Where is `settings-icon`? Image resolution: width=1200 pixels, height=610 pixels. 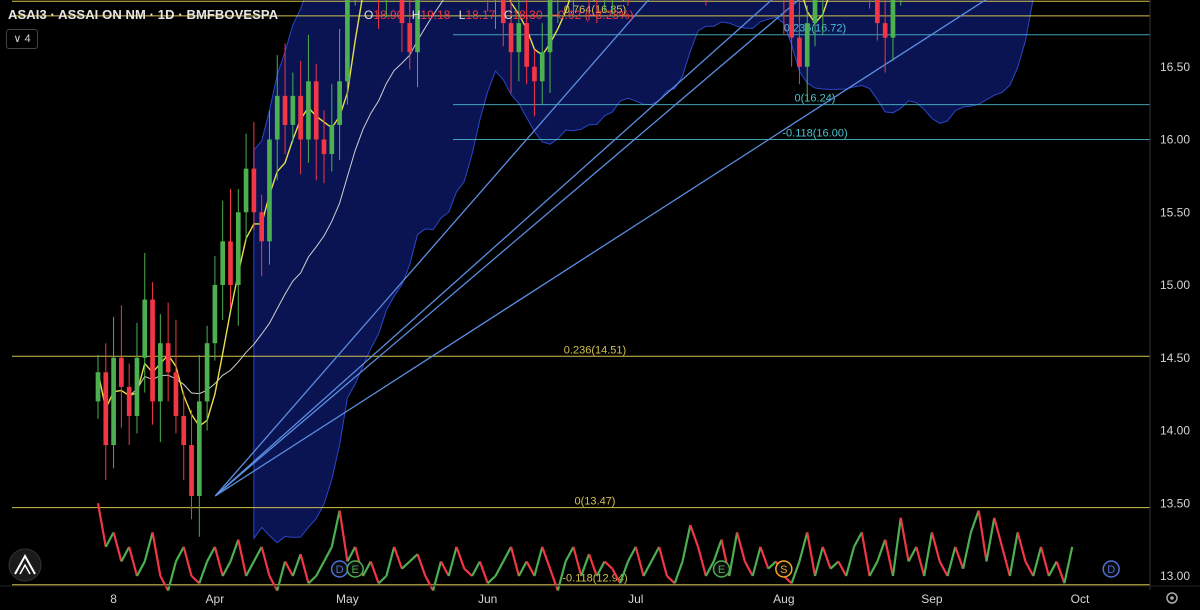 settings-icon is located at coordinates (1172, 598).